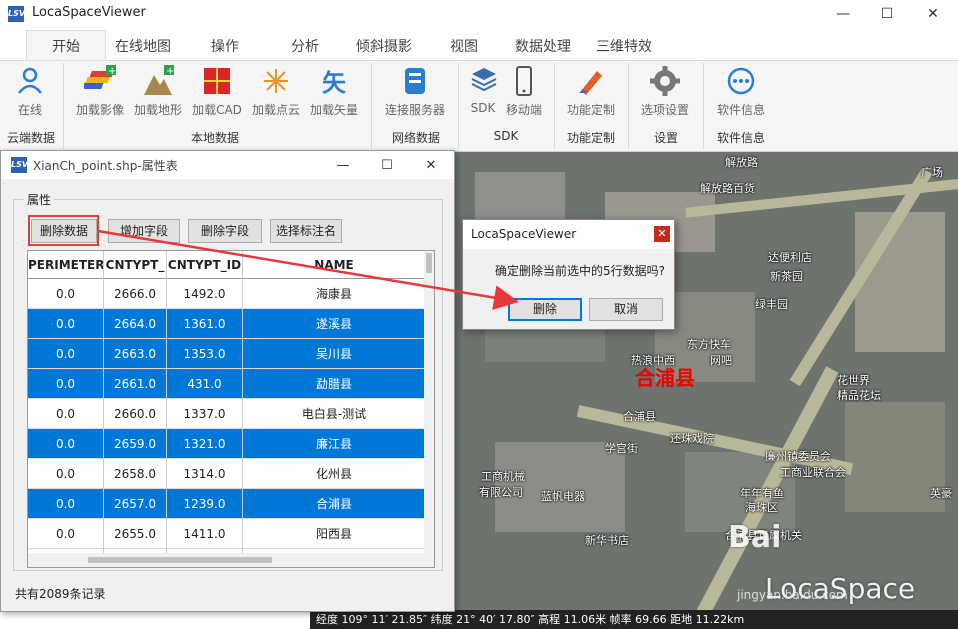 This screenshot has width=958, height=629. Describe the element at coordinates (217, 110) in the screenshot. I see `load-cad-label: 加载CAD` at that location.